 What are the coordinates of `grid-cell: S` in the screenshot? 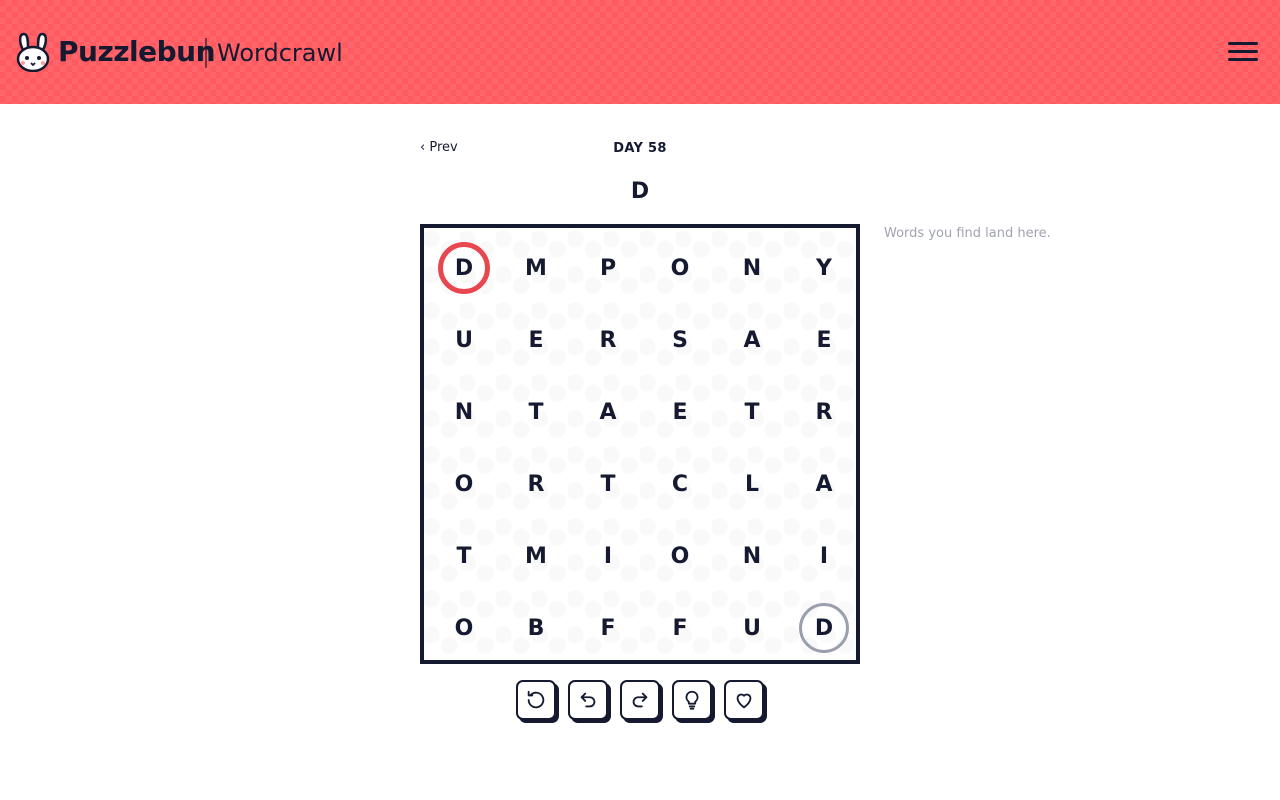 It's located at (680, 340).